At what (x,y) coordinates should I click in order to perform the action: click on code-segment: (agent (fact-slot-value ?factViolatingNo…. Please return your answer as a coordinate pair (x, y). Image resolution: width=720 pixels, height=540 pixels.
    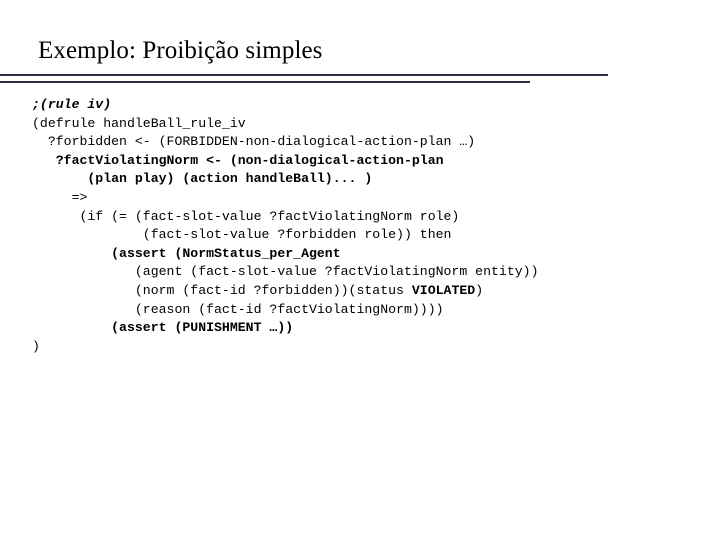
    Looking at the image, I should click on (285, 272).